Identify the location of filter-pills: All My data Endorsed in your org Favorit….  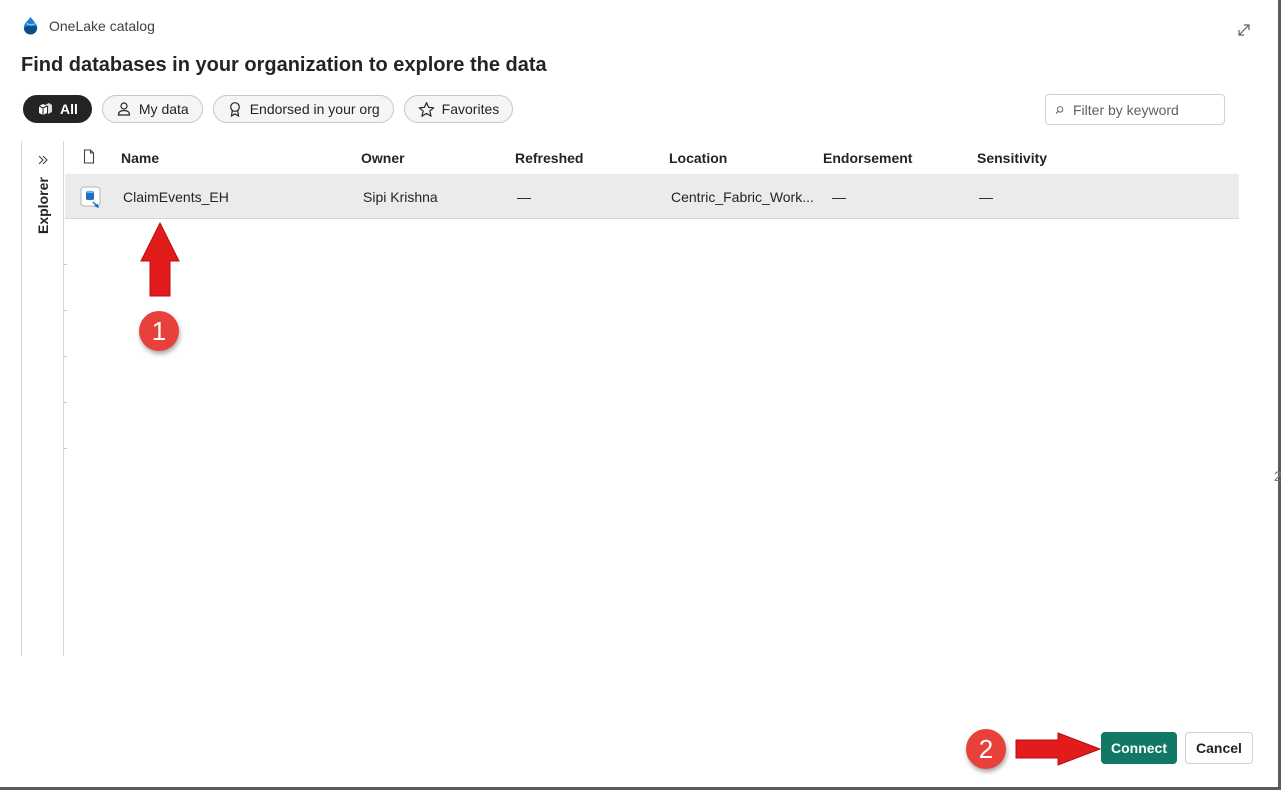
(268, 109).